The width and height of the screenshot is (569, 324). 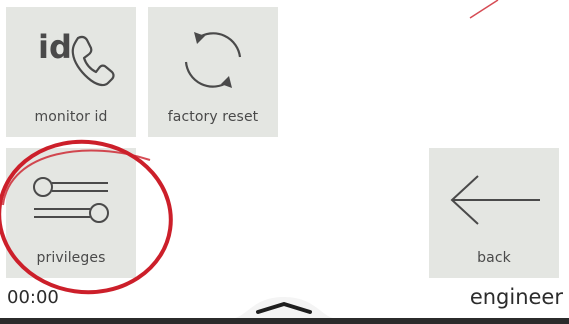 I want to click on bottom-bar, so click(x=284, y=321).